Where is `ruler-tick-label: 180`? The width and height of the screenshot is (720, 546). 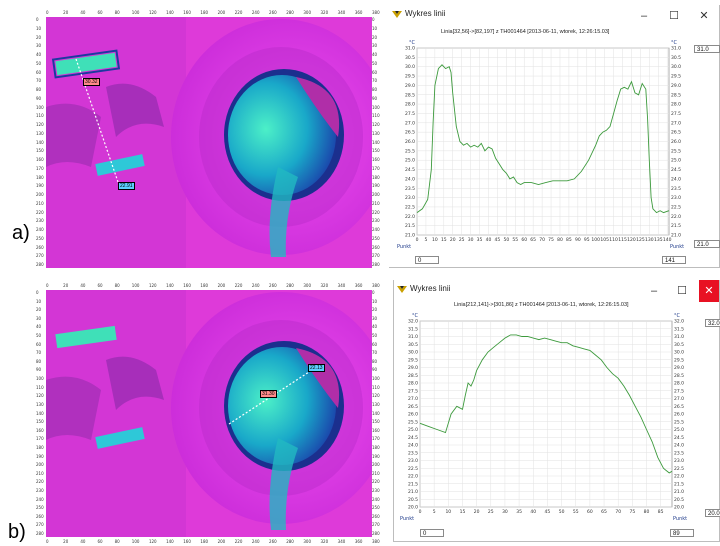
ruler-tick-label: 180 is located at coordinates (204, 285).